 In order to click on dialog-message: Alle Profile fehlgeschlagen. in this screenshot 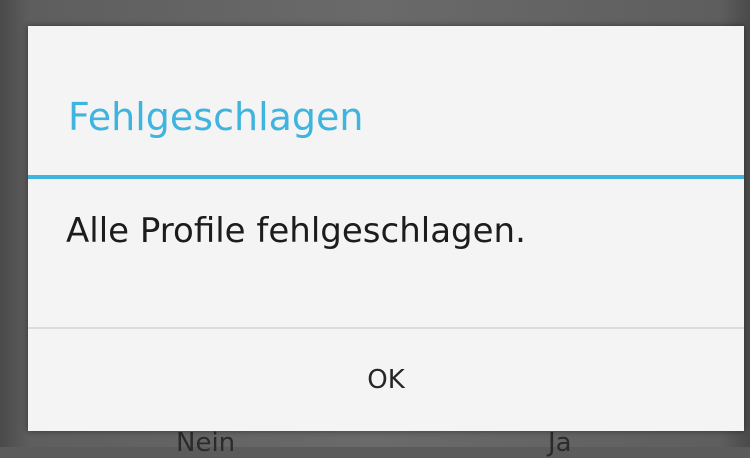, I will do `click(296, 231)`.